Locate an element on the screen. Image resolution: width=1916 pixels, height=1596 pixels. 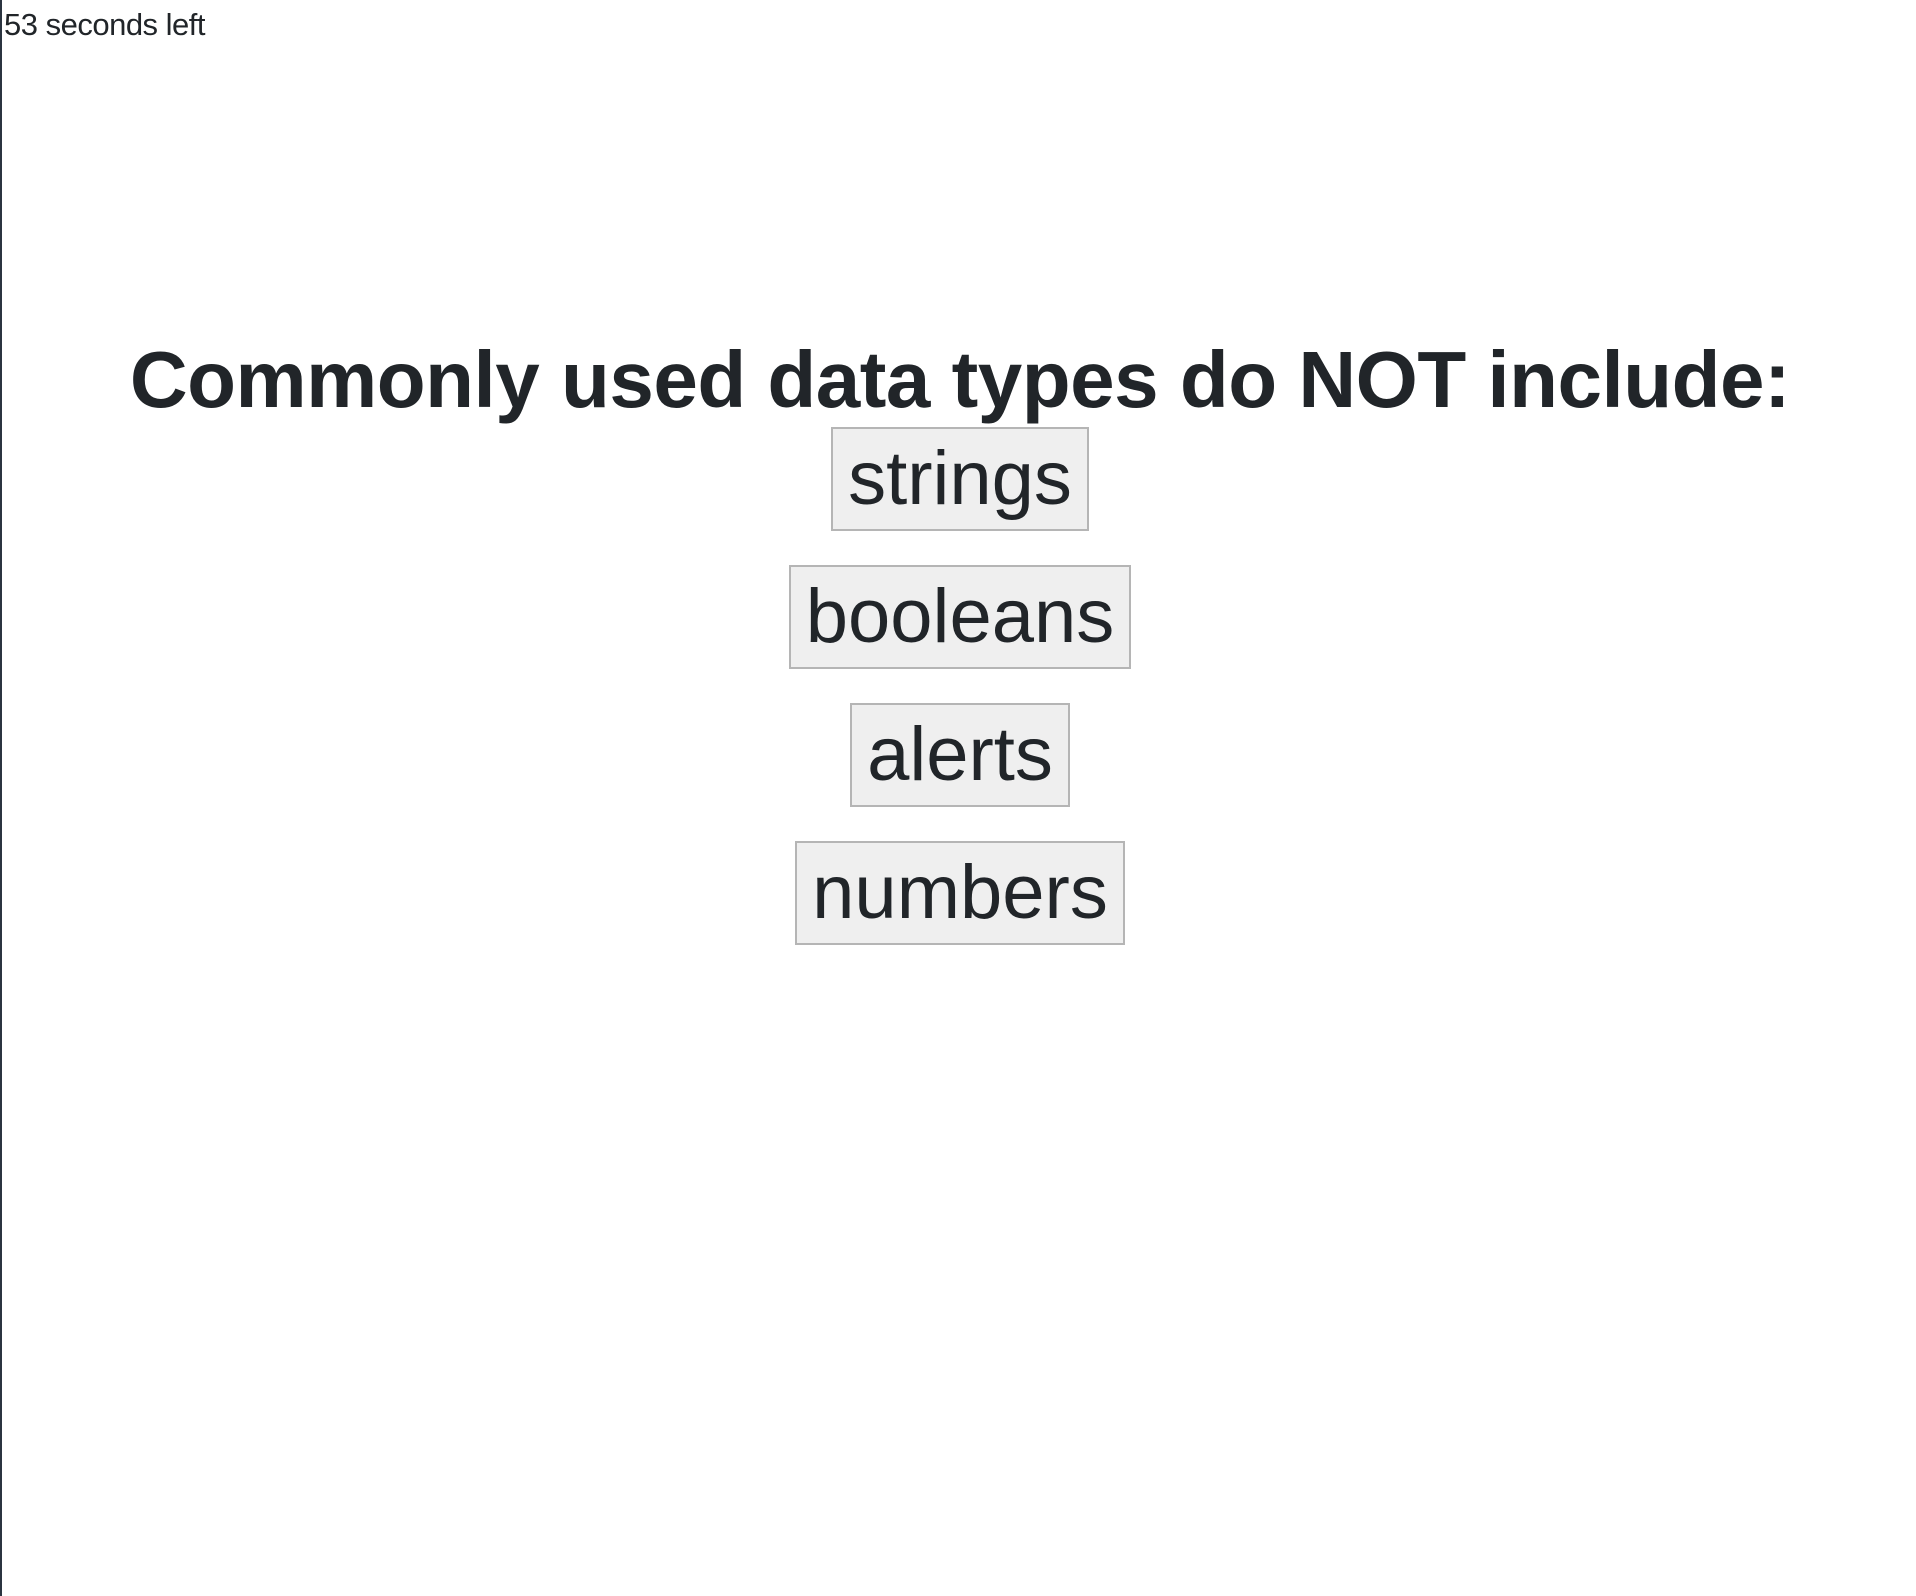
answer-button-booleans: booleans is located at coordinates (960, 617).